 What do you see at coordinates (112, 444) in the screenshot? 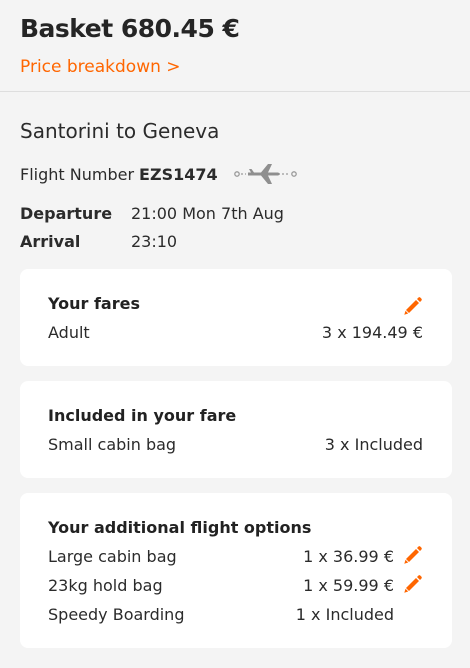
I see `small-cabin-bag-label: Small cabin bag` at bounding box center [112, 444].